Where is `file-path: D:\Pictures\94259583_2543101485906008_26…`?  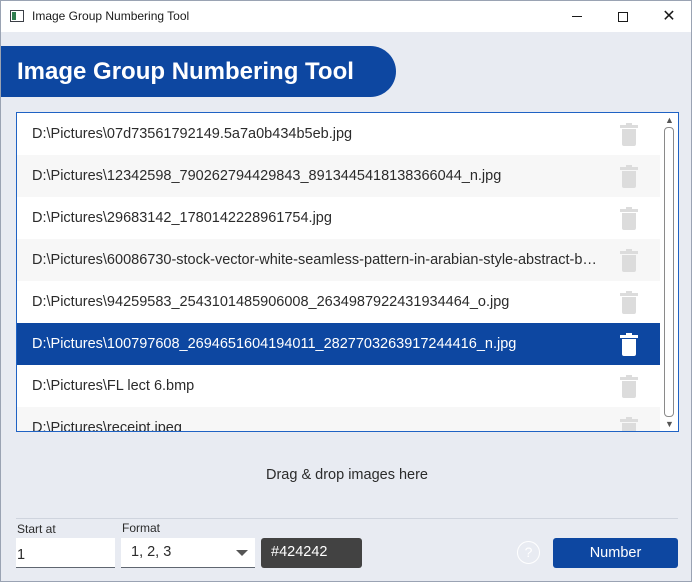 file-path: D:\Pictures\94259583_2543101485906008_26… is located at coordinates (271, 302).